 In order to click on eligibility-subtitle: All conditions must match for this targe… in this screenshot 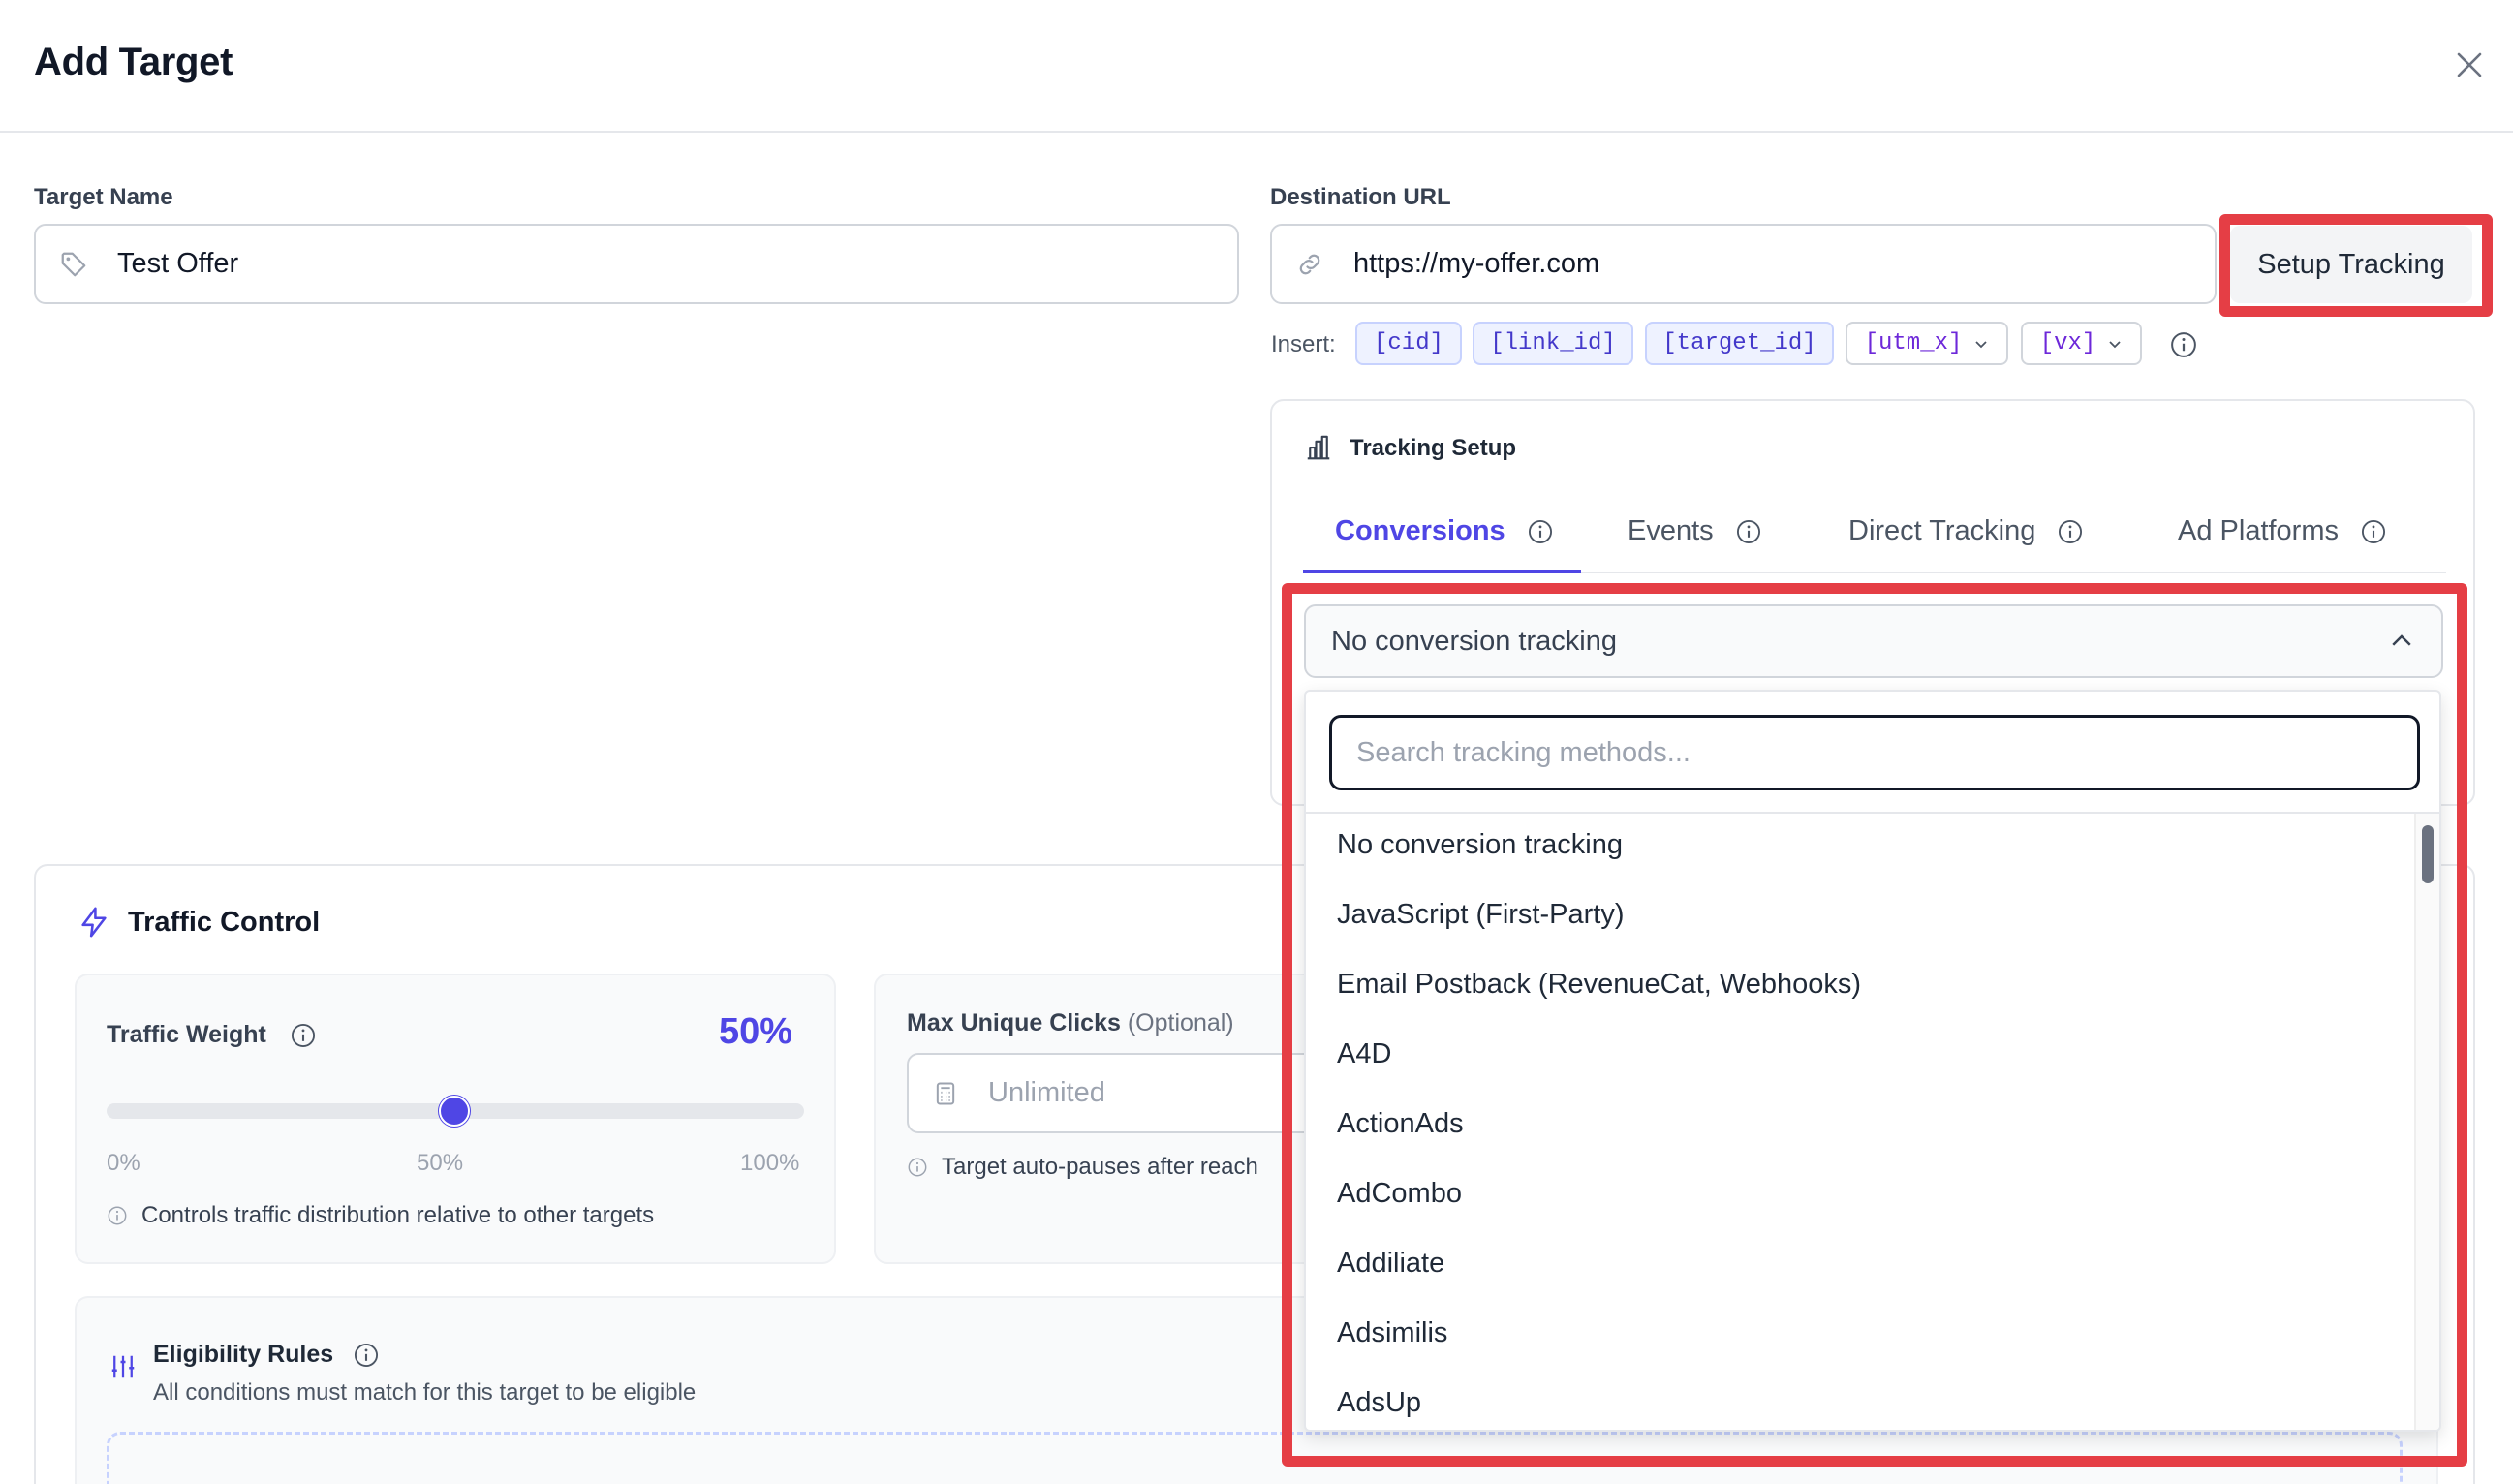, I will do `click(425, 1392)`.